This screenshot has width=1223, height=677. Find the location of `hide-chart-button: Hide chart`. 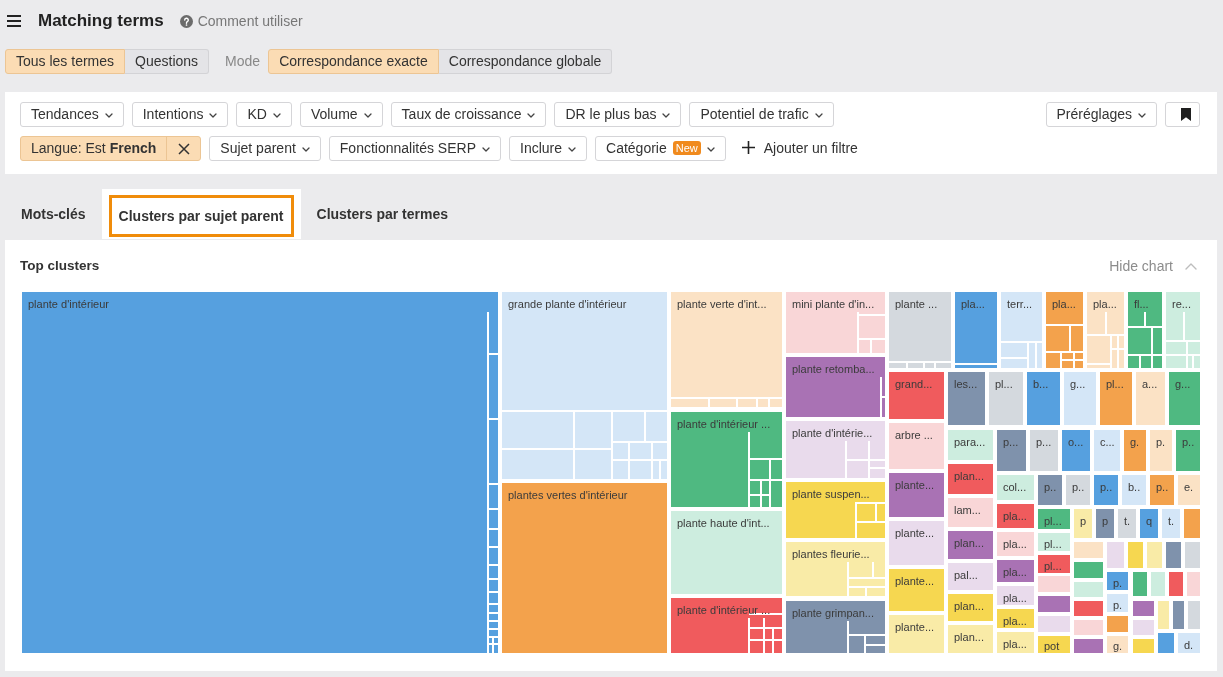

hide-chart-button: Hide chart is located at coordinates (1154, 266).